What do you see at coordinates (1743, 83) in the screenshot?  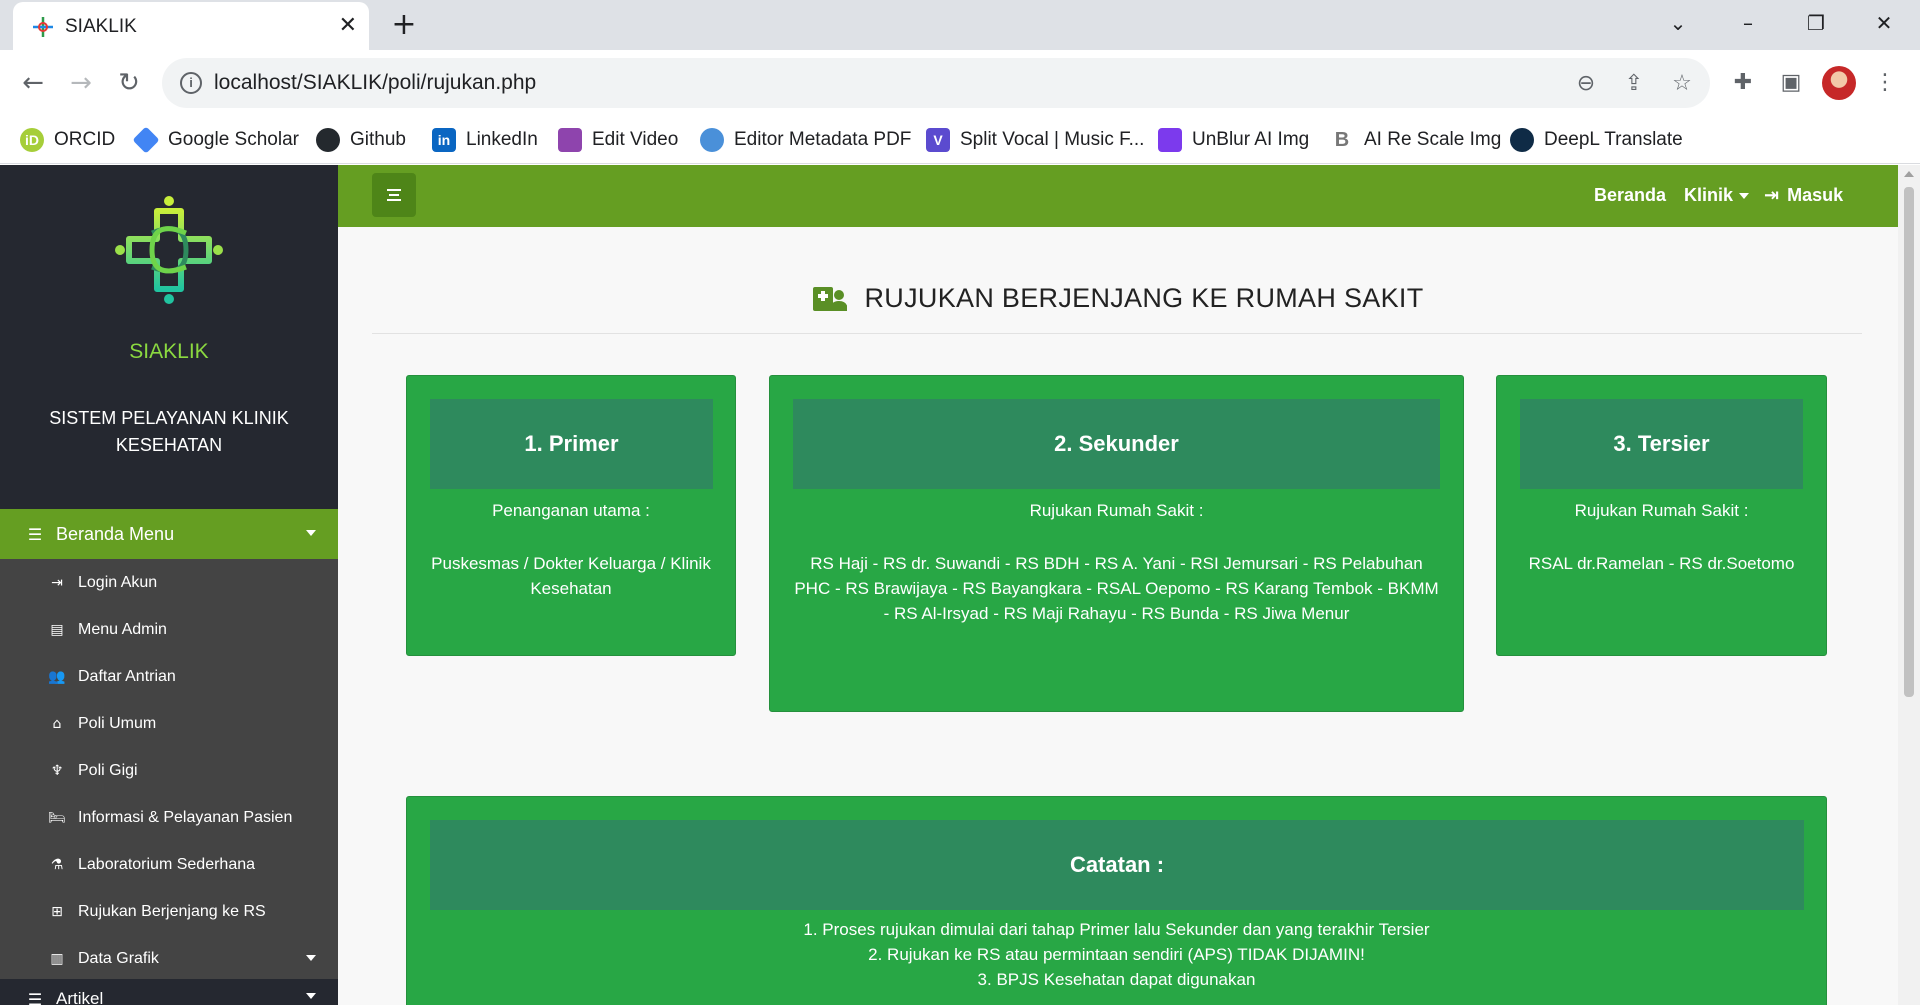 I see `extensions-puzzle-icon: ✚` at bounding box center [1743, 83].